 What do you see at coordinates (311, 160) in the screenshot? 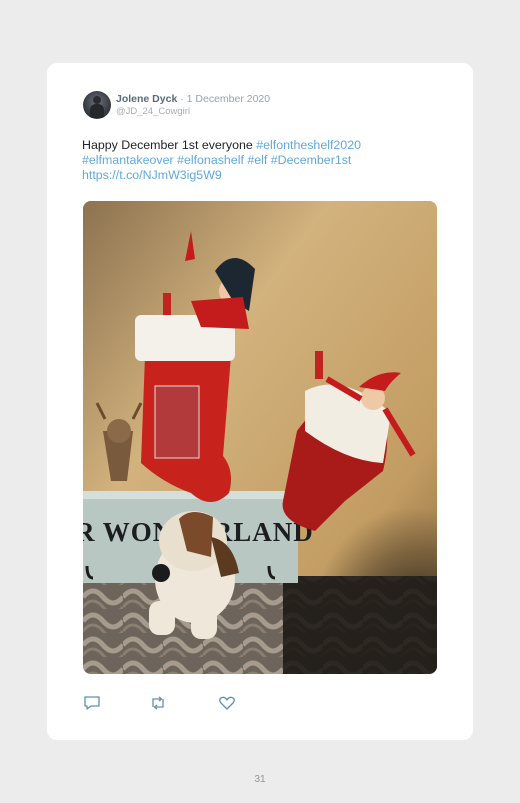
I see `hashtag-link: #December1st` at bounding box center [311, 160].